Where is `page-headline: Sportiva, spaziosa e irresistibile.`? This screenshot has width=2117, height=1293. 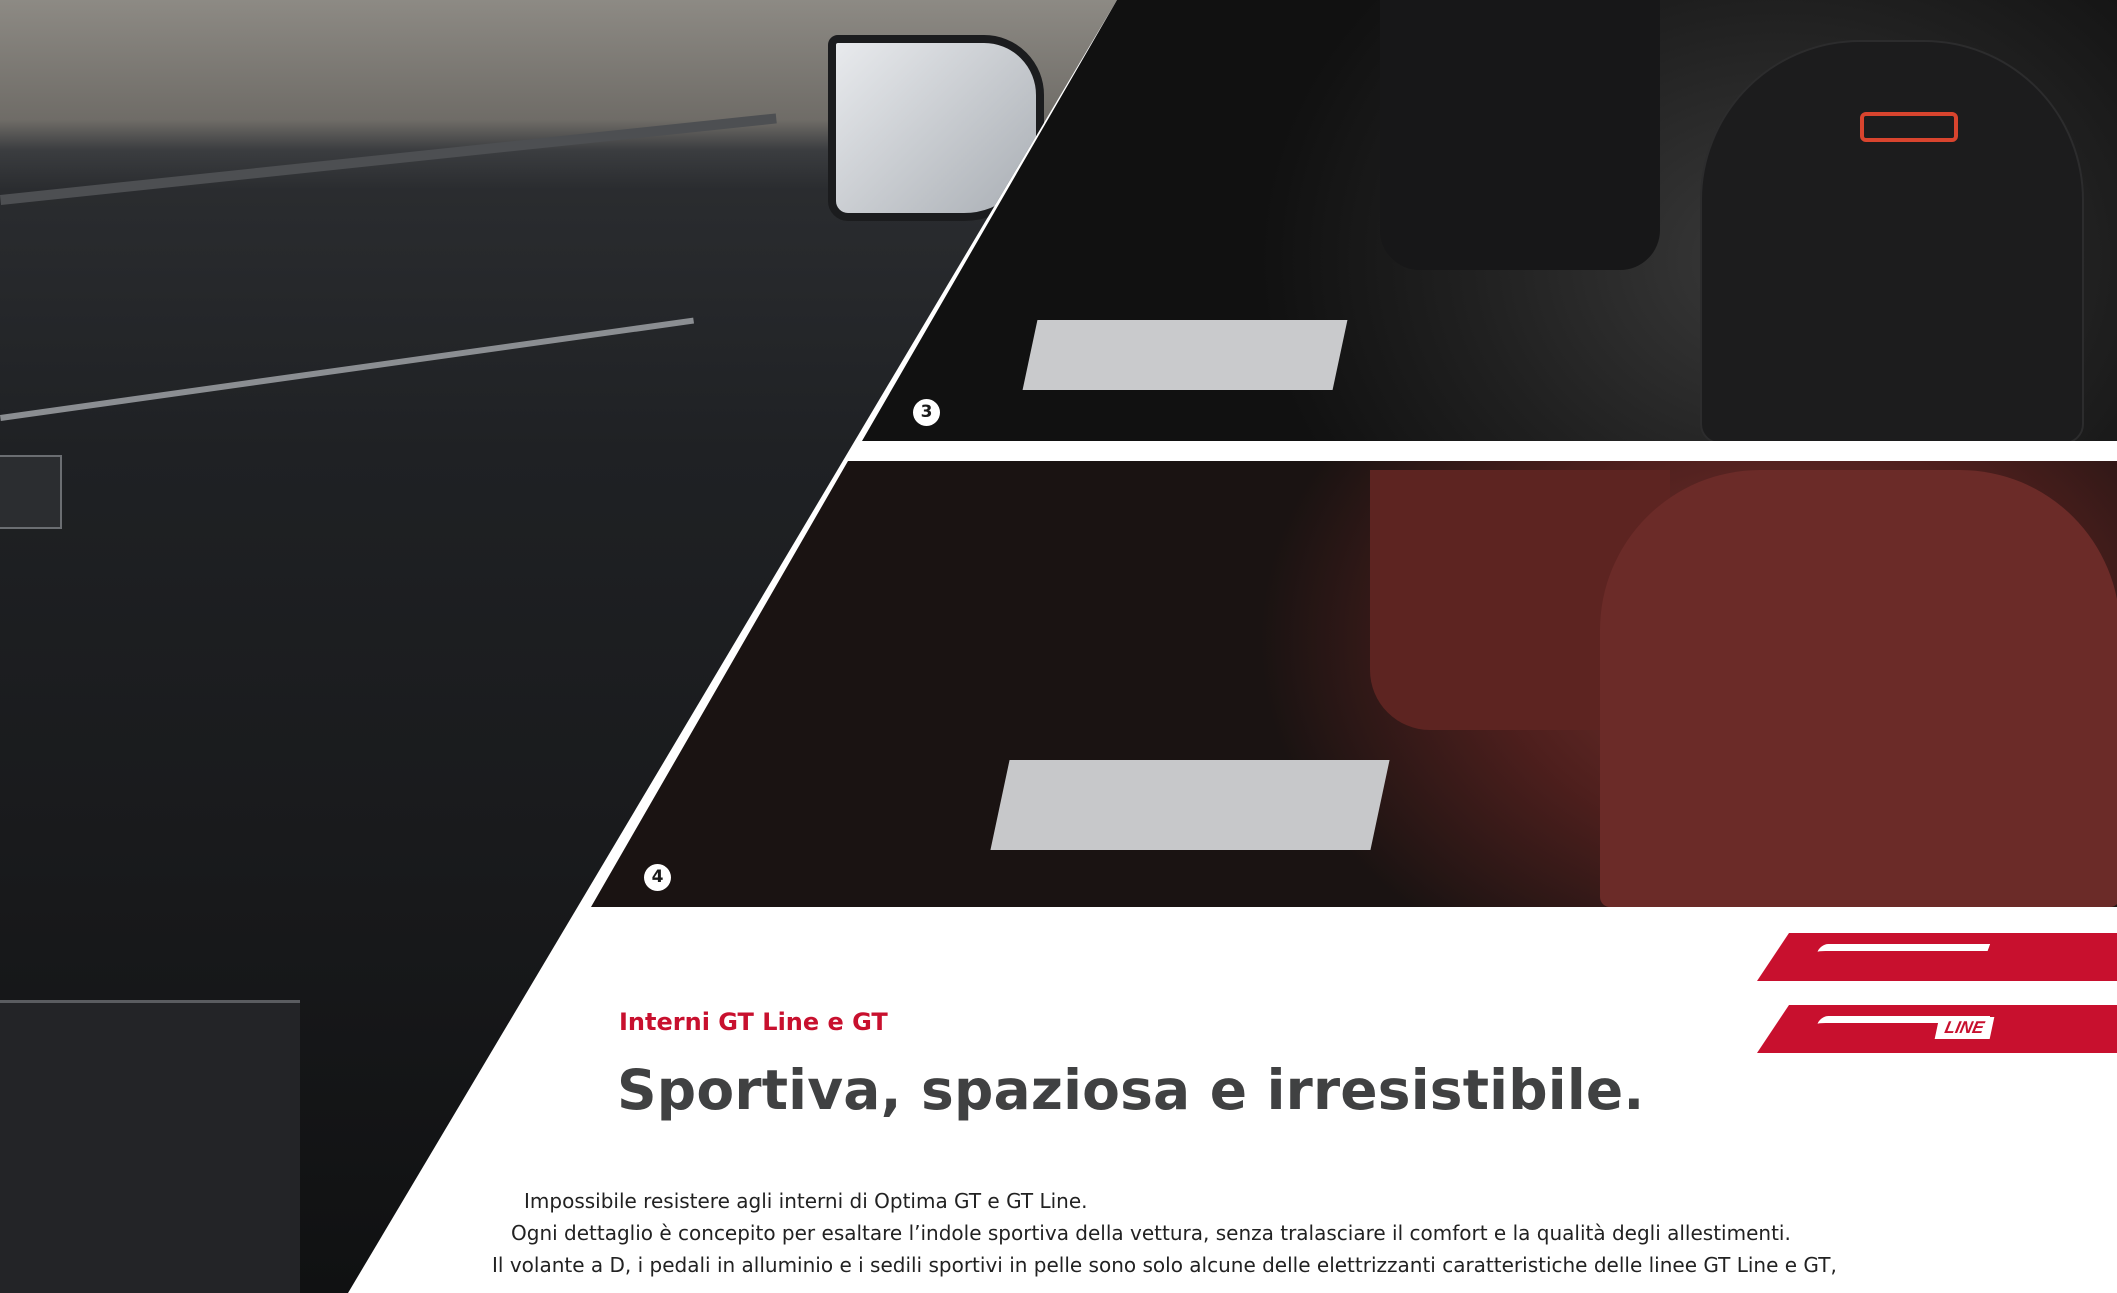 page-headline: Sportiva, spaziosa e irresistibile. is located at coordinates (1131, 1090).